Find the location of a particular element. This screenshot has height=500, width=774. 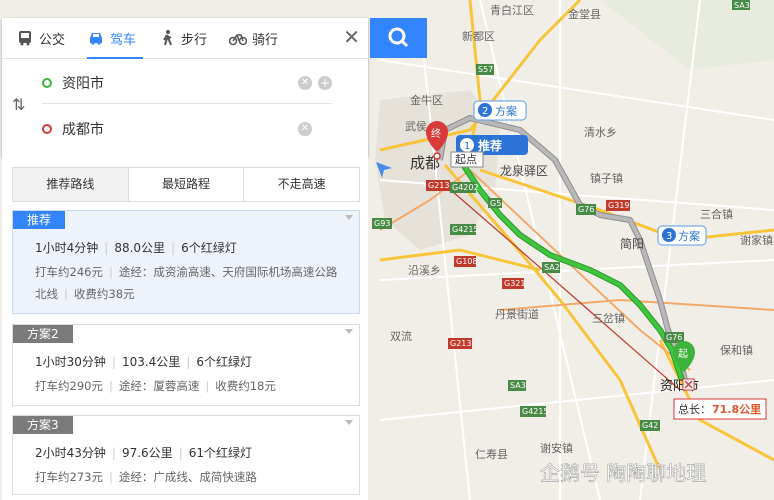

route-distance: 103.4公里 is located at coordinates (151, 362).